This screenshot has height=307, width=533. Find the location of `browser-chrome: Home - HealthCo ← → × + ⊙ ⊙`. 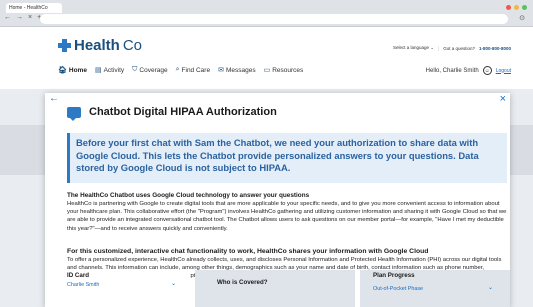

browser-chrome: Home - HealthCo ← → × + ⊙ ⊙ is located at coordinates (266, 13).